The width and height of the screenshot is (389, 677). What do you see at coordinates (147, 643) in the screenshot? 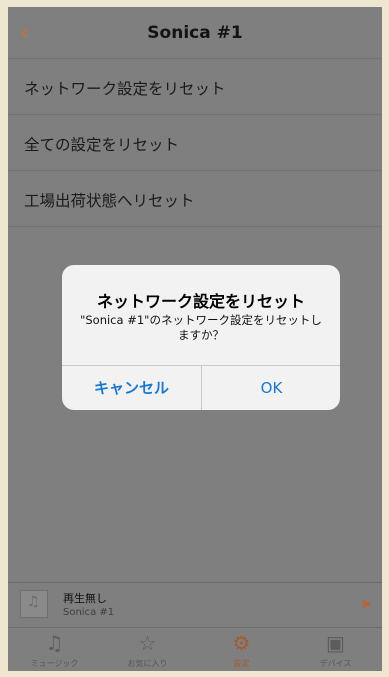
I see `star-icon: ☆` at bounding box center [147, 643].